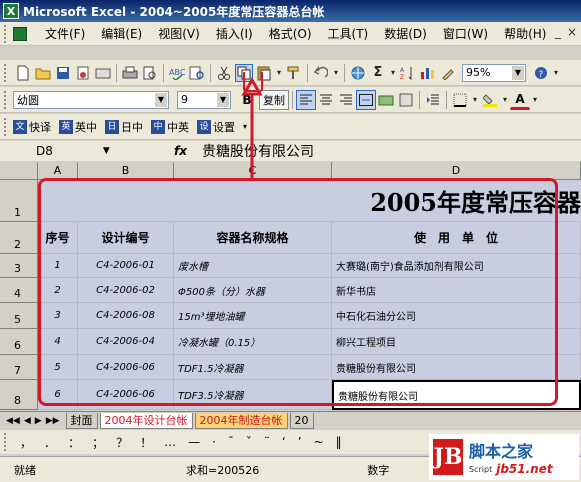 The height and width of the screenshot is (482, 581). What do you see at coordinates (475, 100) in the screenshot?
I see `borders-dropdown-icon: ▾` at bounding box center [475, 100].